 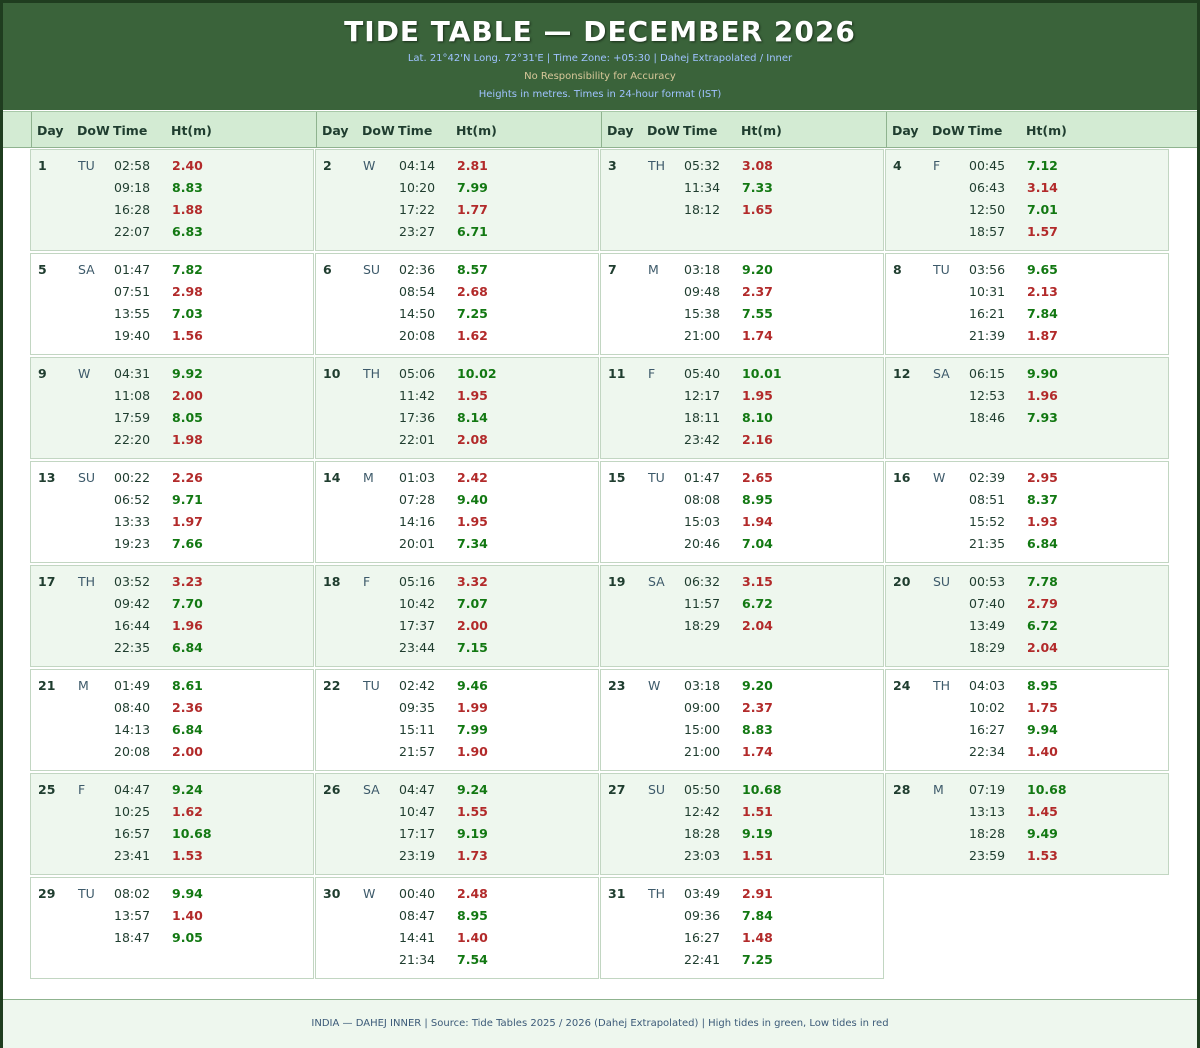 What do you see at coordinates (702, 165) in the screenshot?
I see `tide-time: 05:32` at bounding box center [702, 165].